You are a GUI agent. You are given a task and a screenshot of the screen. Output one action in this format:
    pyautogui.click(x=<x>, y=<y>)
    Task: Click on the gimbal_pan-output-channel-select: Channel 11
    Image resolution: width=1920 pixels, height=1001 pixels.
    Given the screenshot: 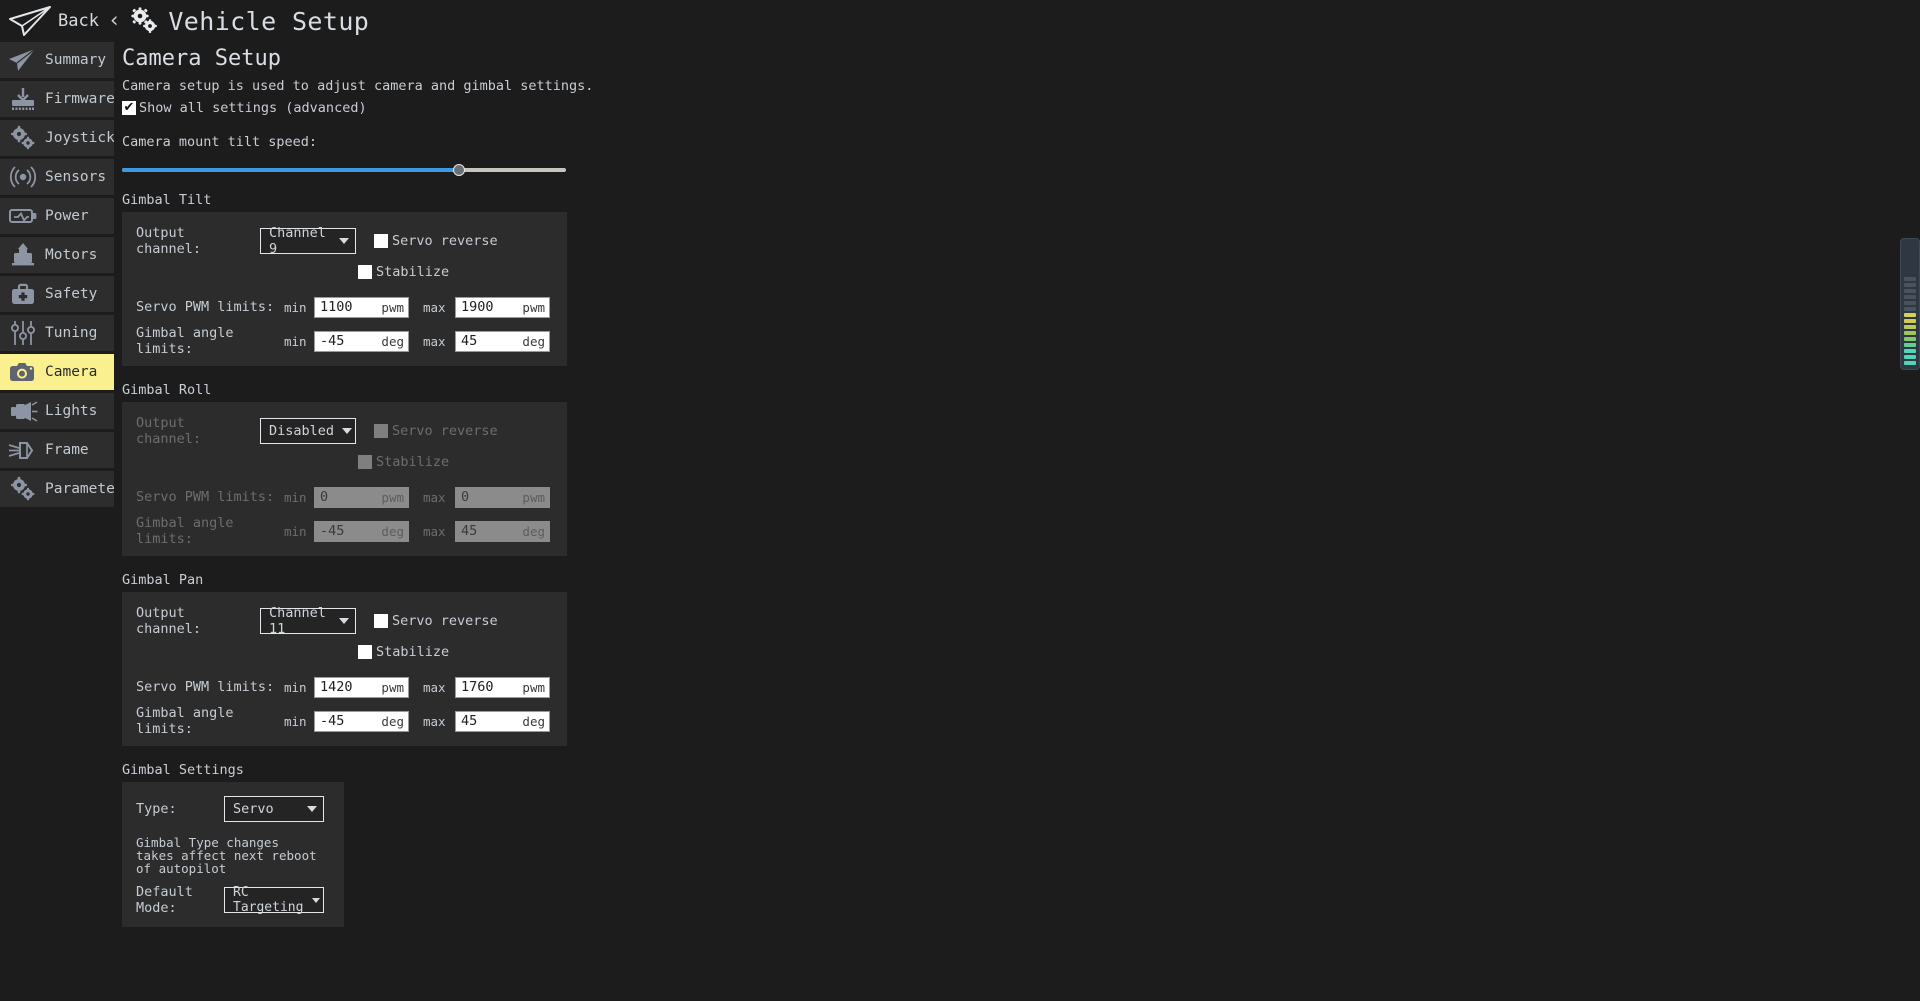 What is the action you would take?
    pyautogui.click(x=308, y=621)
    